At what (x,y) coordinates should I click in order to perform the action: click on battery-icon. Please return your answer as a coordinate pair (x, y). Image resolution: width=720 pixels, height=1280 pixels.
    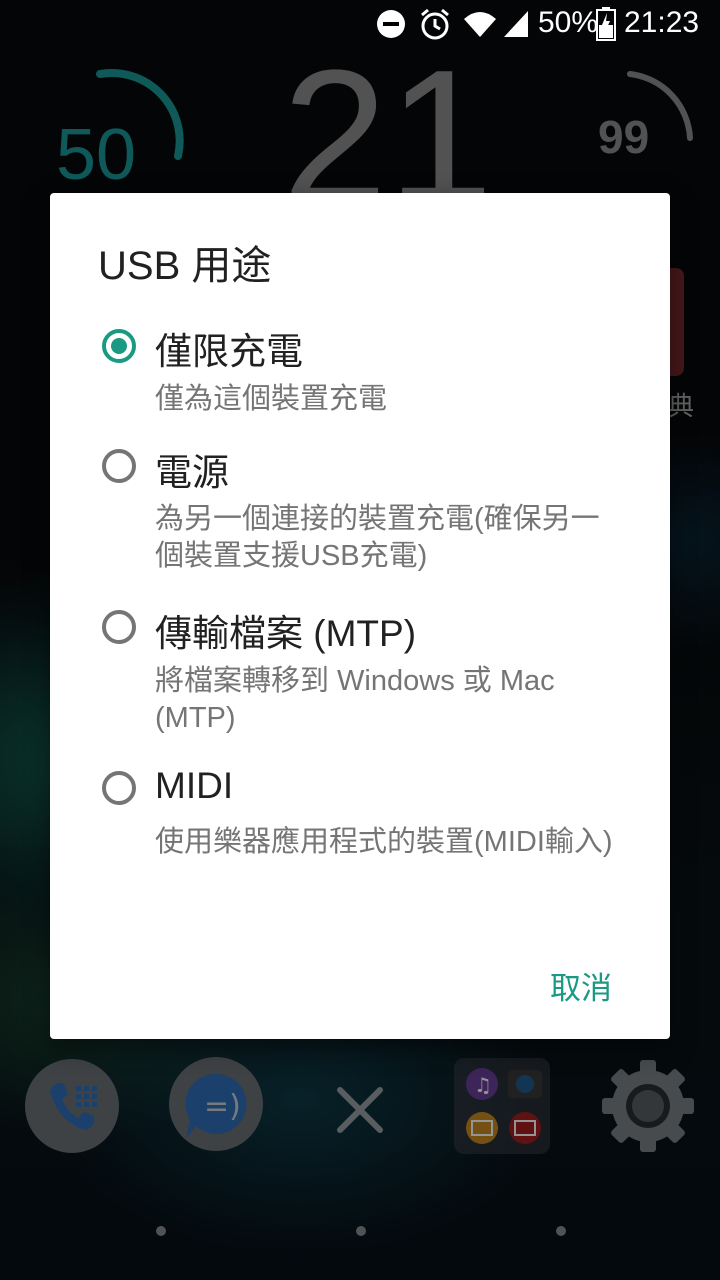
    Looking at the image, I should click on (606, 26).